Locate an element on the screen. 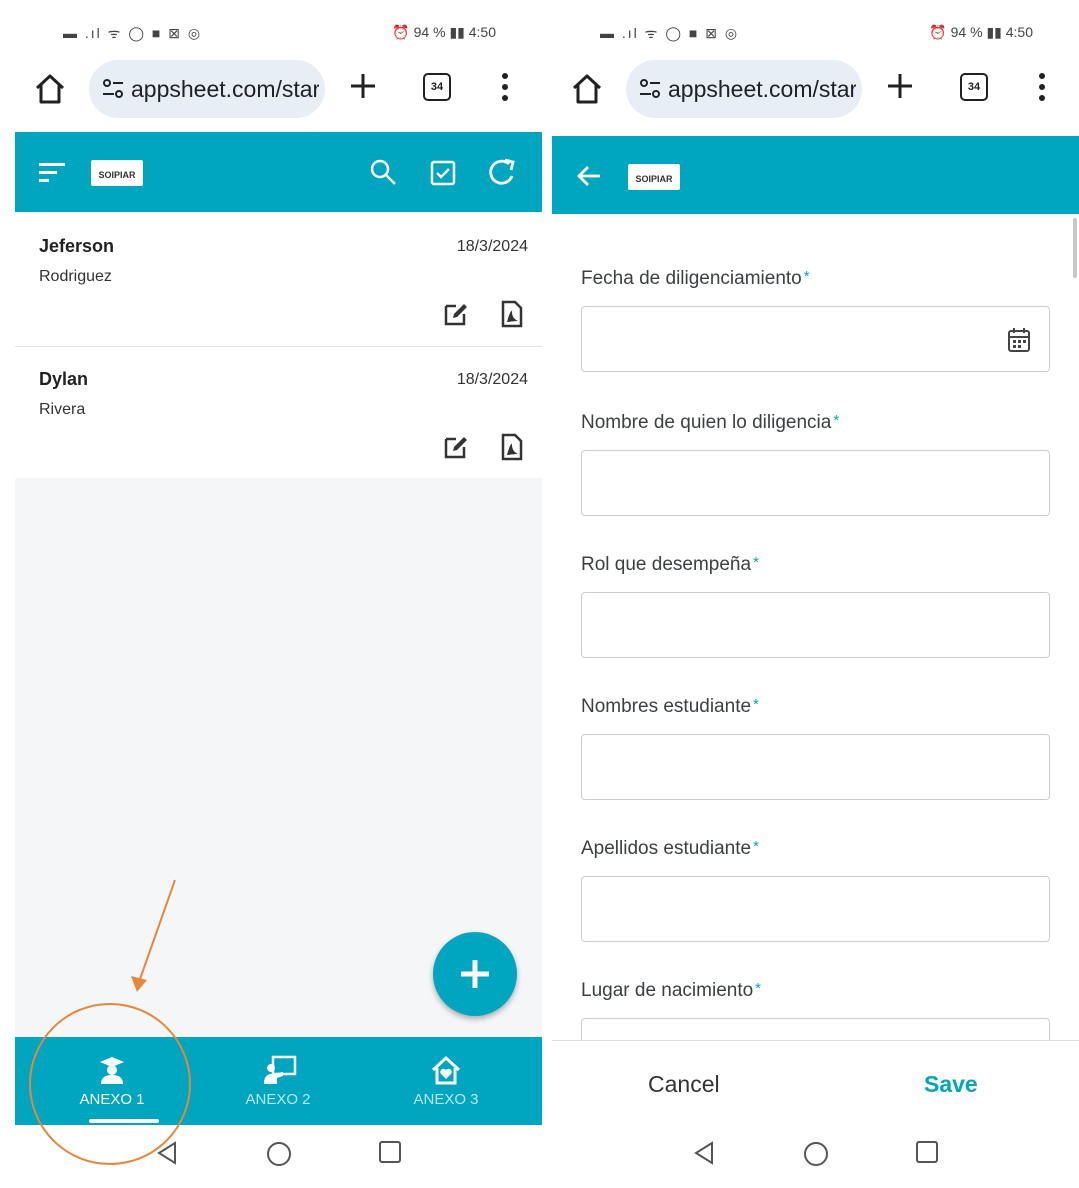  teacher-board-icon is located at coordinates (280, 1069).